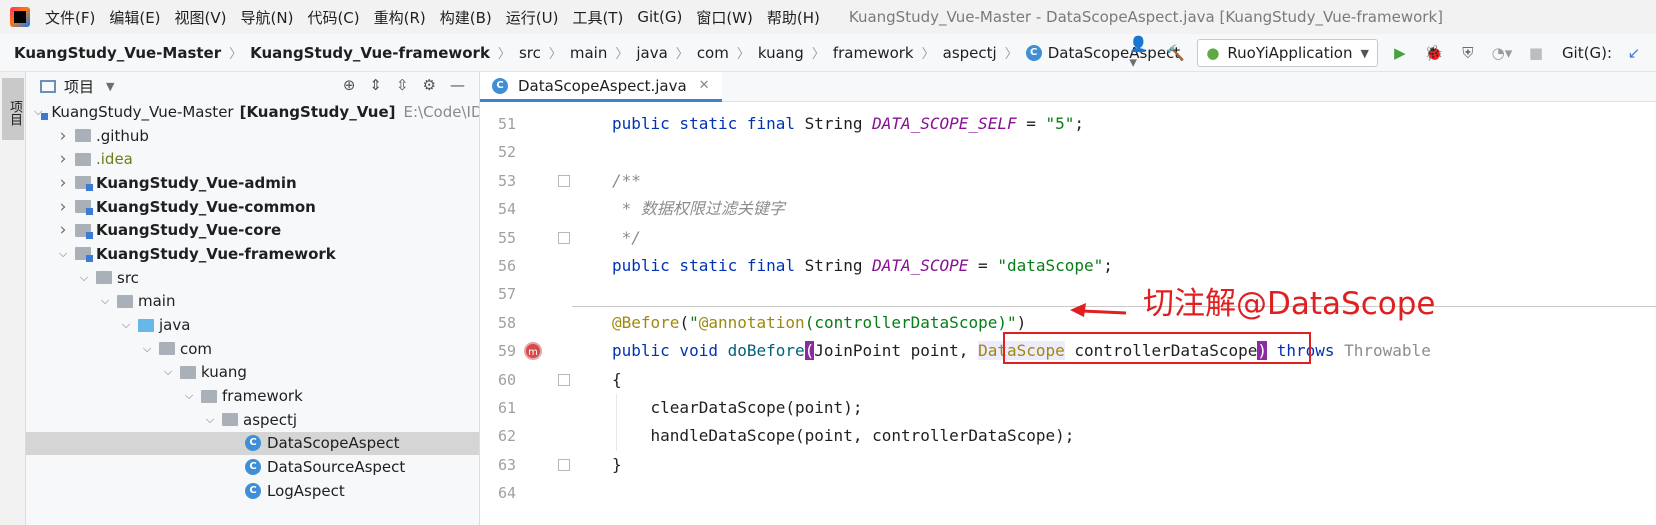 The height and width of the screenshot is (525, 1656). Describe the element at coordinates (128, 277) in the screenshot. I see `tree-node-label: src` at that location.